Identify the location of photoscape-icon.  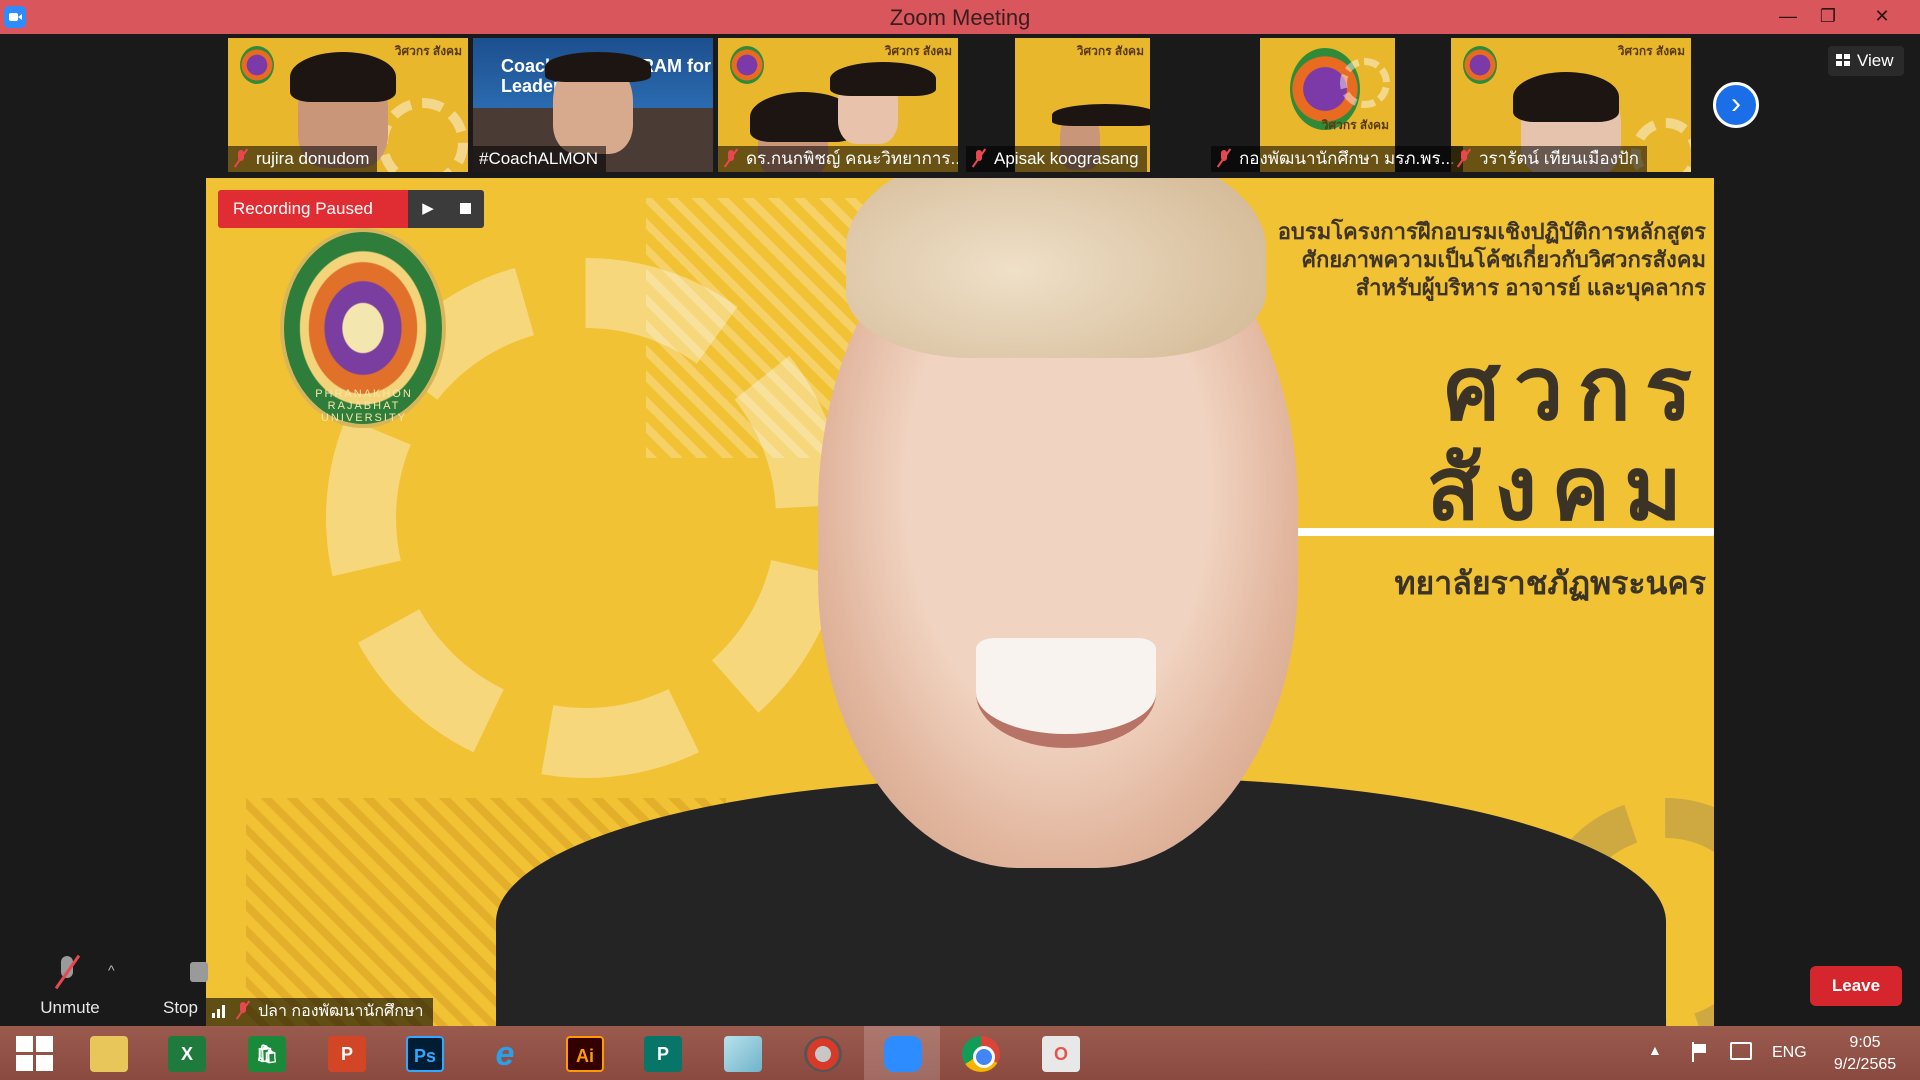
(823, 1054).